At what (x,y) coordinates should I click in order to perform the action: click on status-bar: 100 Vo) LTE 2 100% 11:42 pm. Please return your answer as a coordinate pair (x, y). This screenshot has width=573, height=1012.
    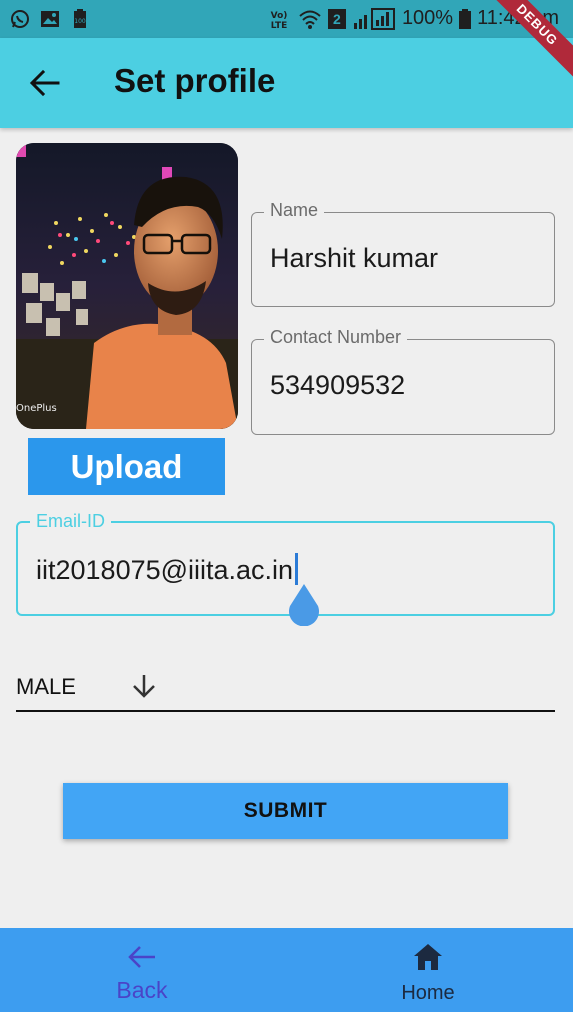
    Looking at the image, I should click on (286, 19).